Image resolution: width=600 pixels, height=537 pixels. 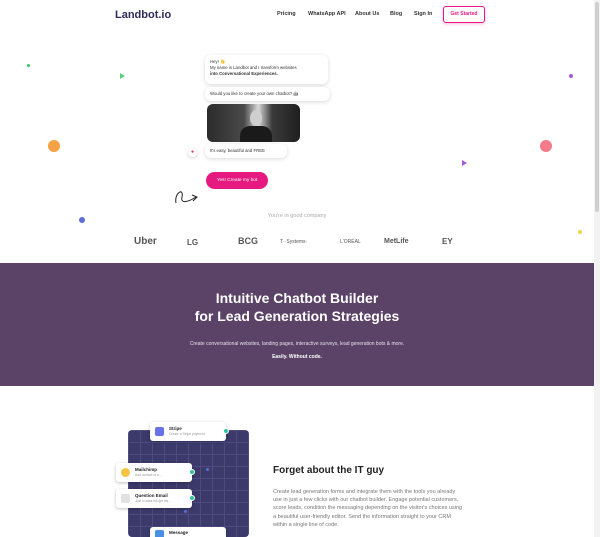 What do you see at coordinates (297, 216) in the screenshot?
I see `good-company-label: You're in good company` at bounding box center [297, 216].